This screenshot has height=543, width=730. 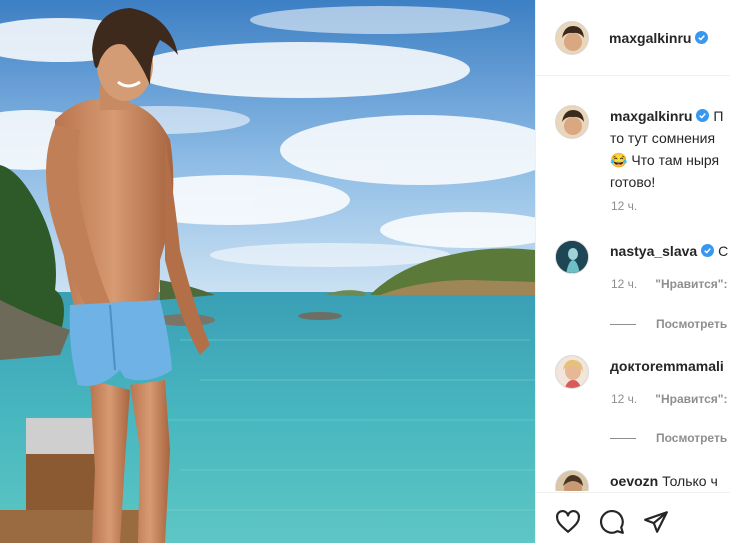 What do you see at coordinates (572, 37) in the screenshot?
I see `author-avatar` at bounding box center [572, 37].